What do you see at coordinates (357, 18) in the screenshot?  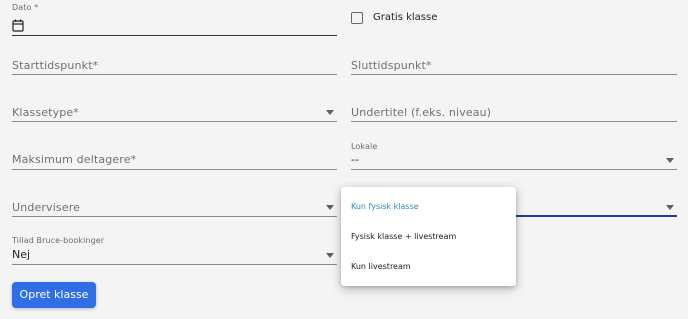 I see `free-class-checkbox` at bounding box center [357, 18].